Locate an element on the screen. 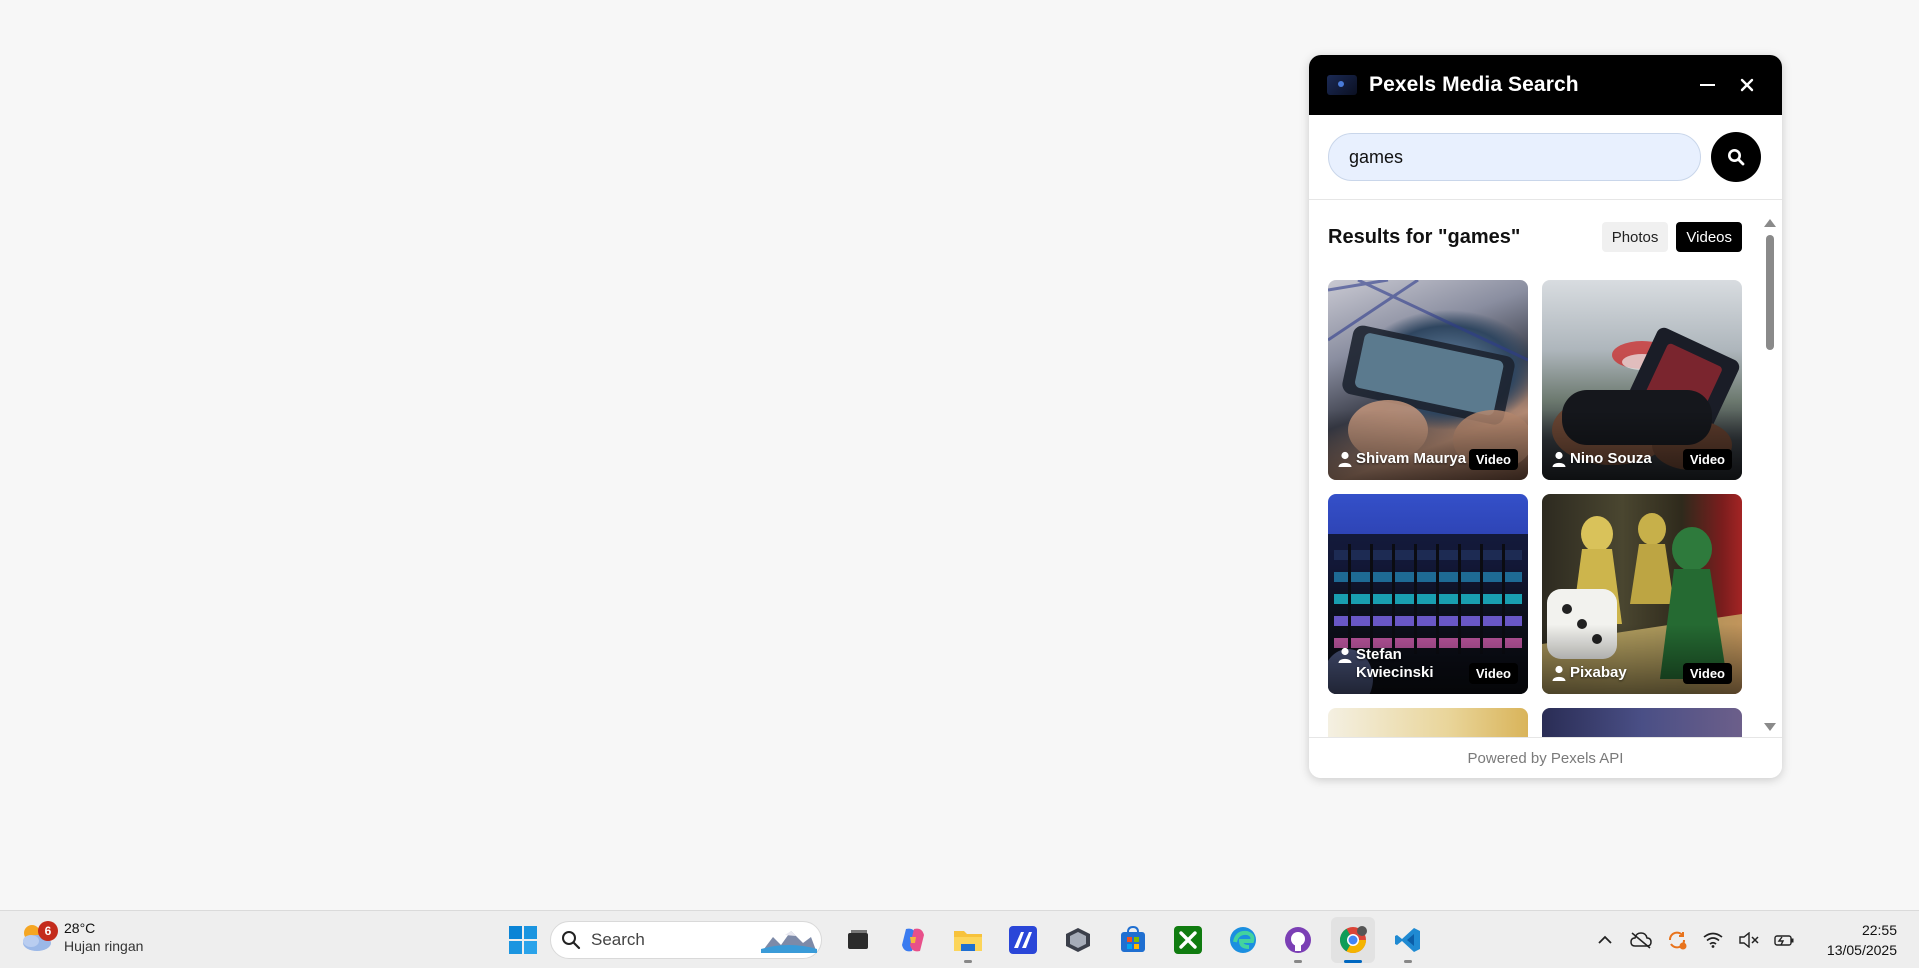 This screenshot has height=968, width=1919. edge-app is located at coordinates (1243, 940).